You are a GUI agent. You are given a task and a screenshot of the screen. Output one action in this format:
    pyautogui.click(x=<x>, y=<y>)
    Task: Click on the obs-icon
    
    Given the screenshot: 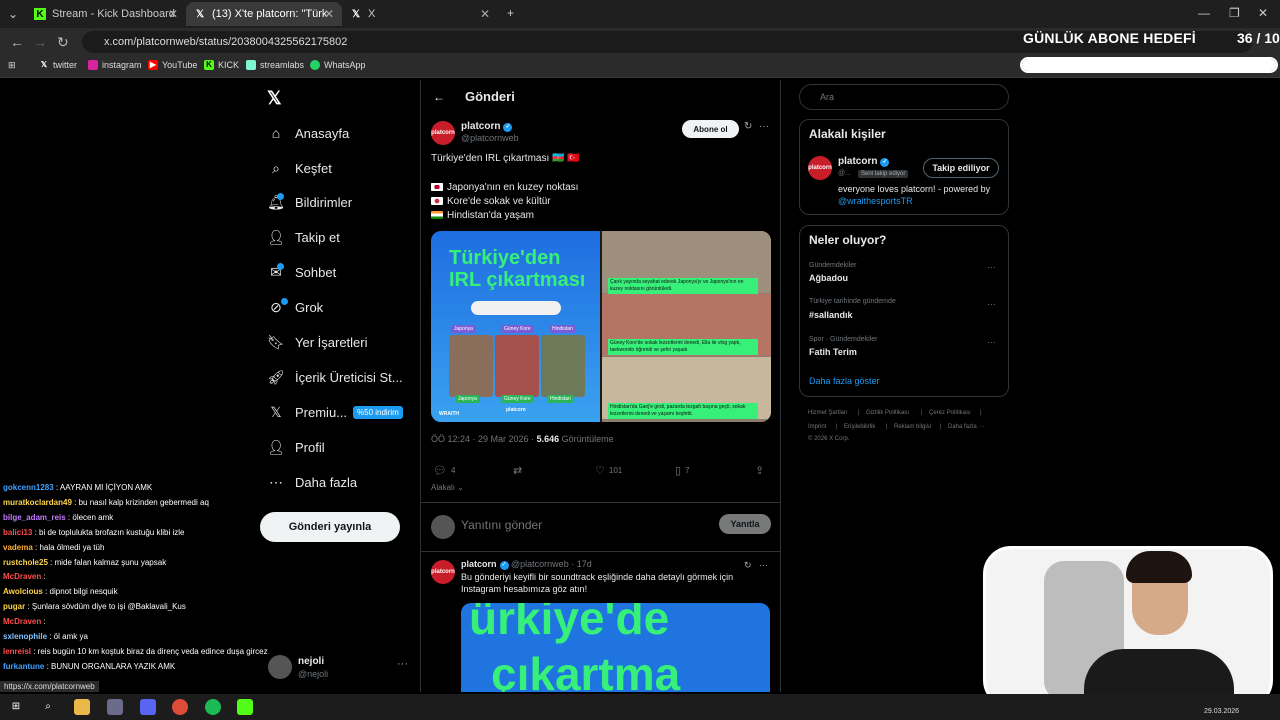 What is the action you would take?
    pyautogui.click(x=245, y=707)
    